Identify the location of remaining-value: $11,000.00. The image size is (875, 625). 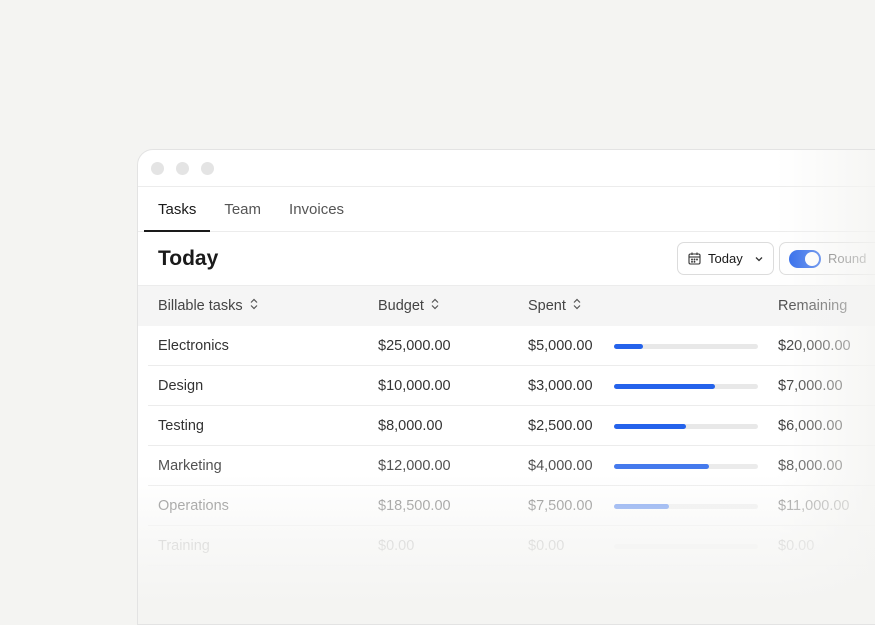
(814, 506).